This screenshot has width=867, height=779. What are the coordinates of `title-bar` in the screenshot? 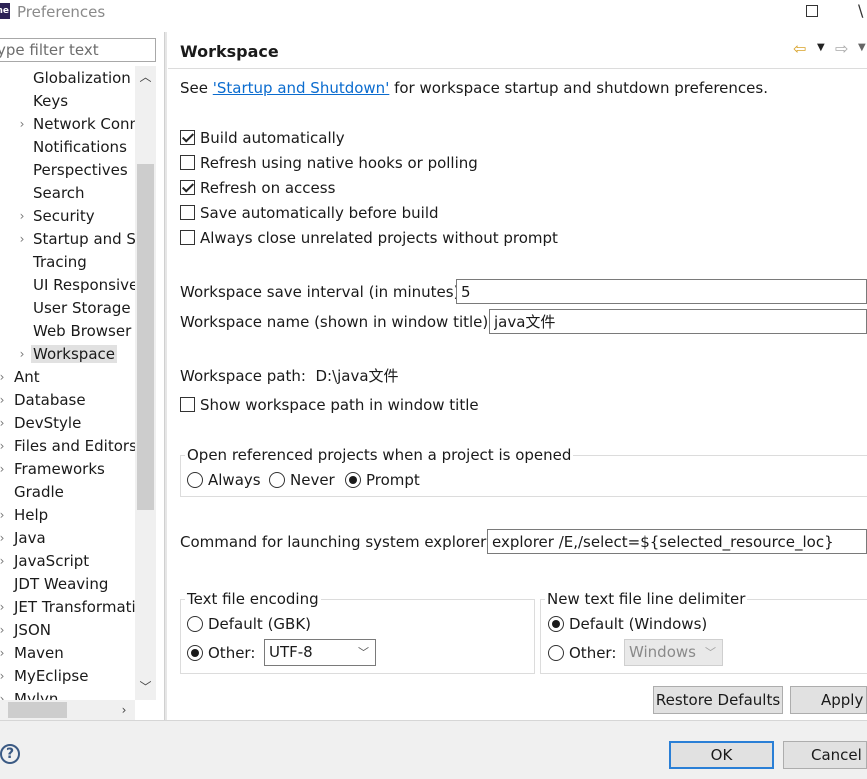 It's located at (433, 12).